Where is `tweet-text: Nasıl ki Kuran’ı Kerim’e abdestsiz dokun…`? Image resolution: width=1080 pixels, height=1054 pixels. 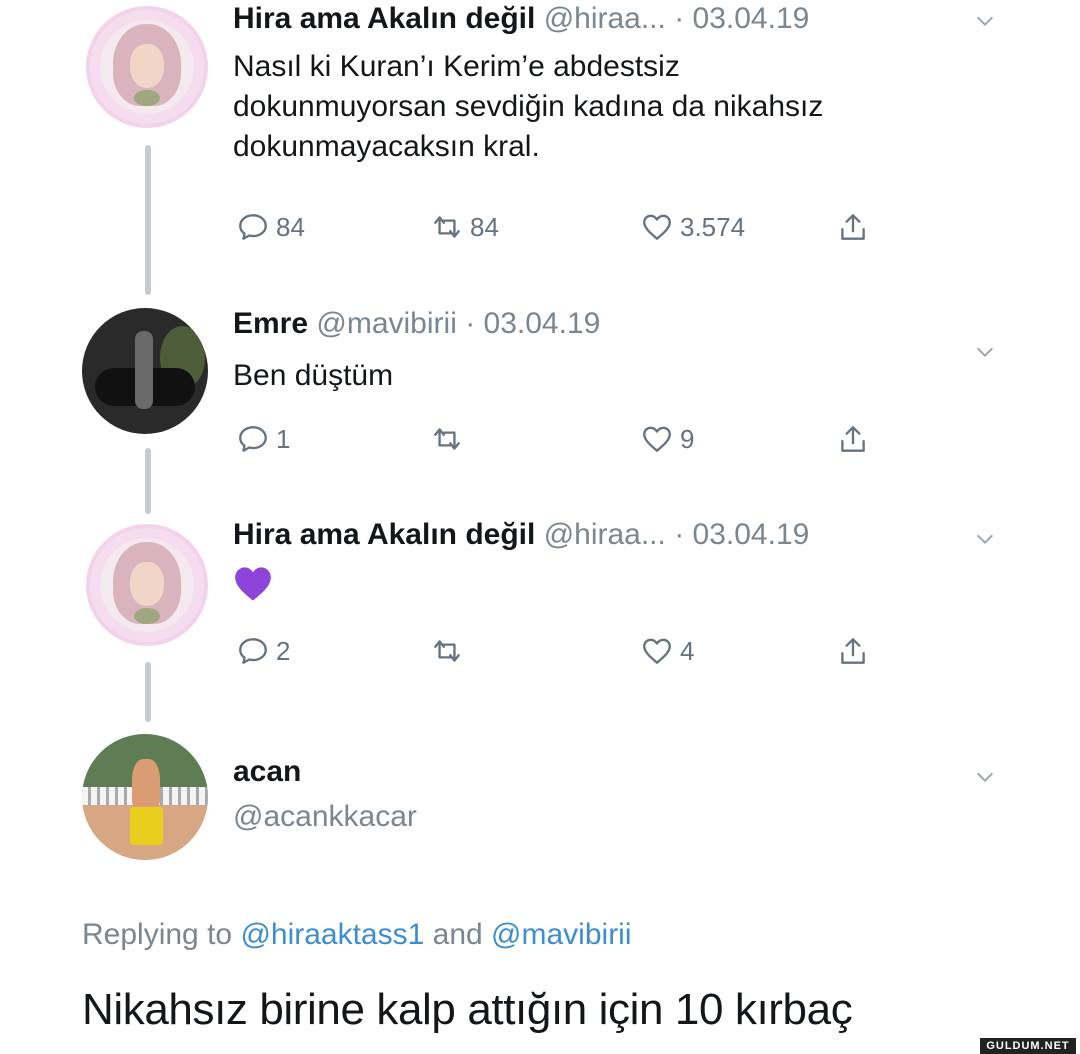 tweet-text: Nasıl ki Kuran’ı Kerim’e abdestsiz dokun… is located at coordinates (528, 107).